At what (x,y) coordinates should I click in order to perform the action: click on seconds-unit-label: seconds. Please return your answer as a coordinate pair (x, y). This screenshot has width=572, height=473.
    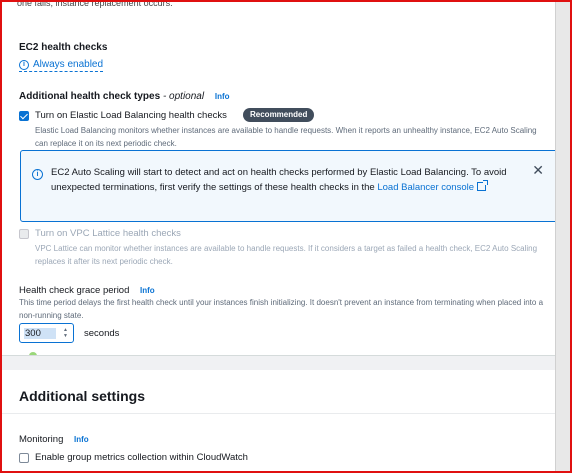
    Looking at the image, I should click on (102, 333).